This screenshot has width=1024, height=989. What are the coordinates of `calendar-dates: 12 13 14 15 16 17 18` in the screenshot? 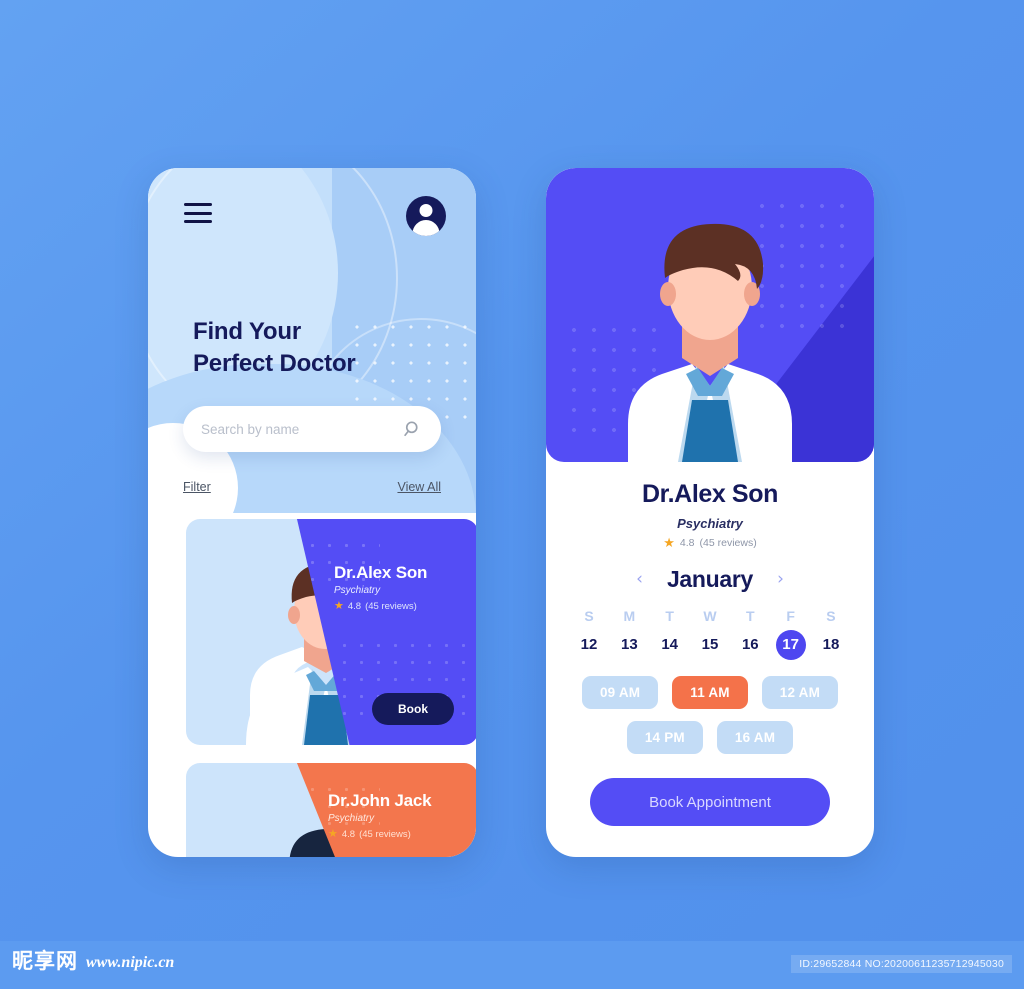 It's located at (710, 645).